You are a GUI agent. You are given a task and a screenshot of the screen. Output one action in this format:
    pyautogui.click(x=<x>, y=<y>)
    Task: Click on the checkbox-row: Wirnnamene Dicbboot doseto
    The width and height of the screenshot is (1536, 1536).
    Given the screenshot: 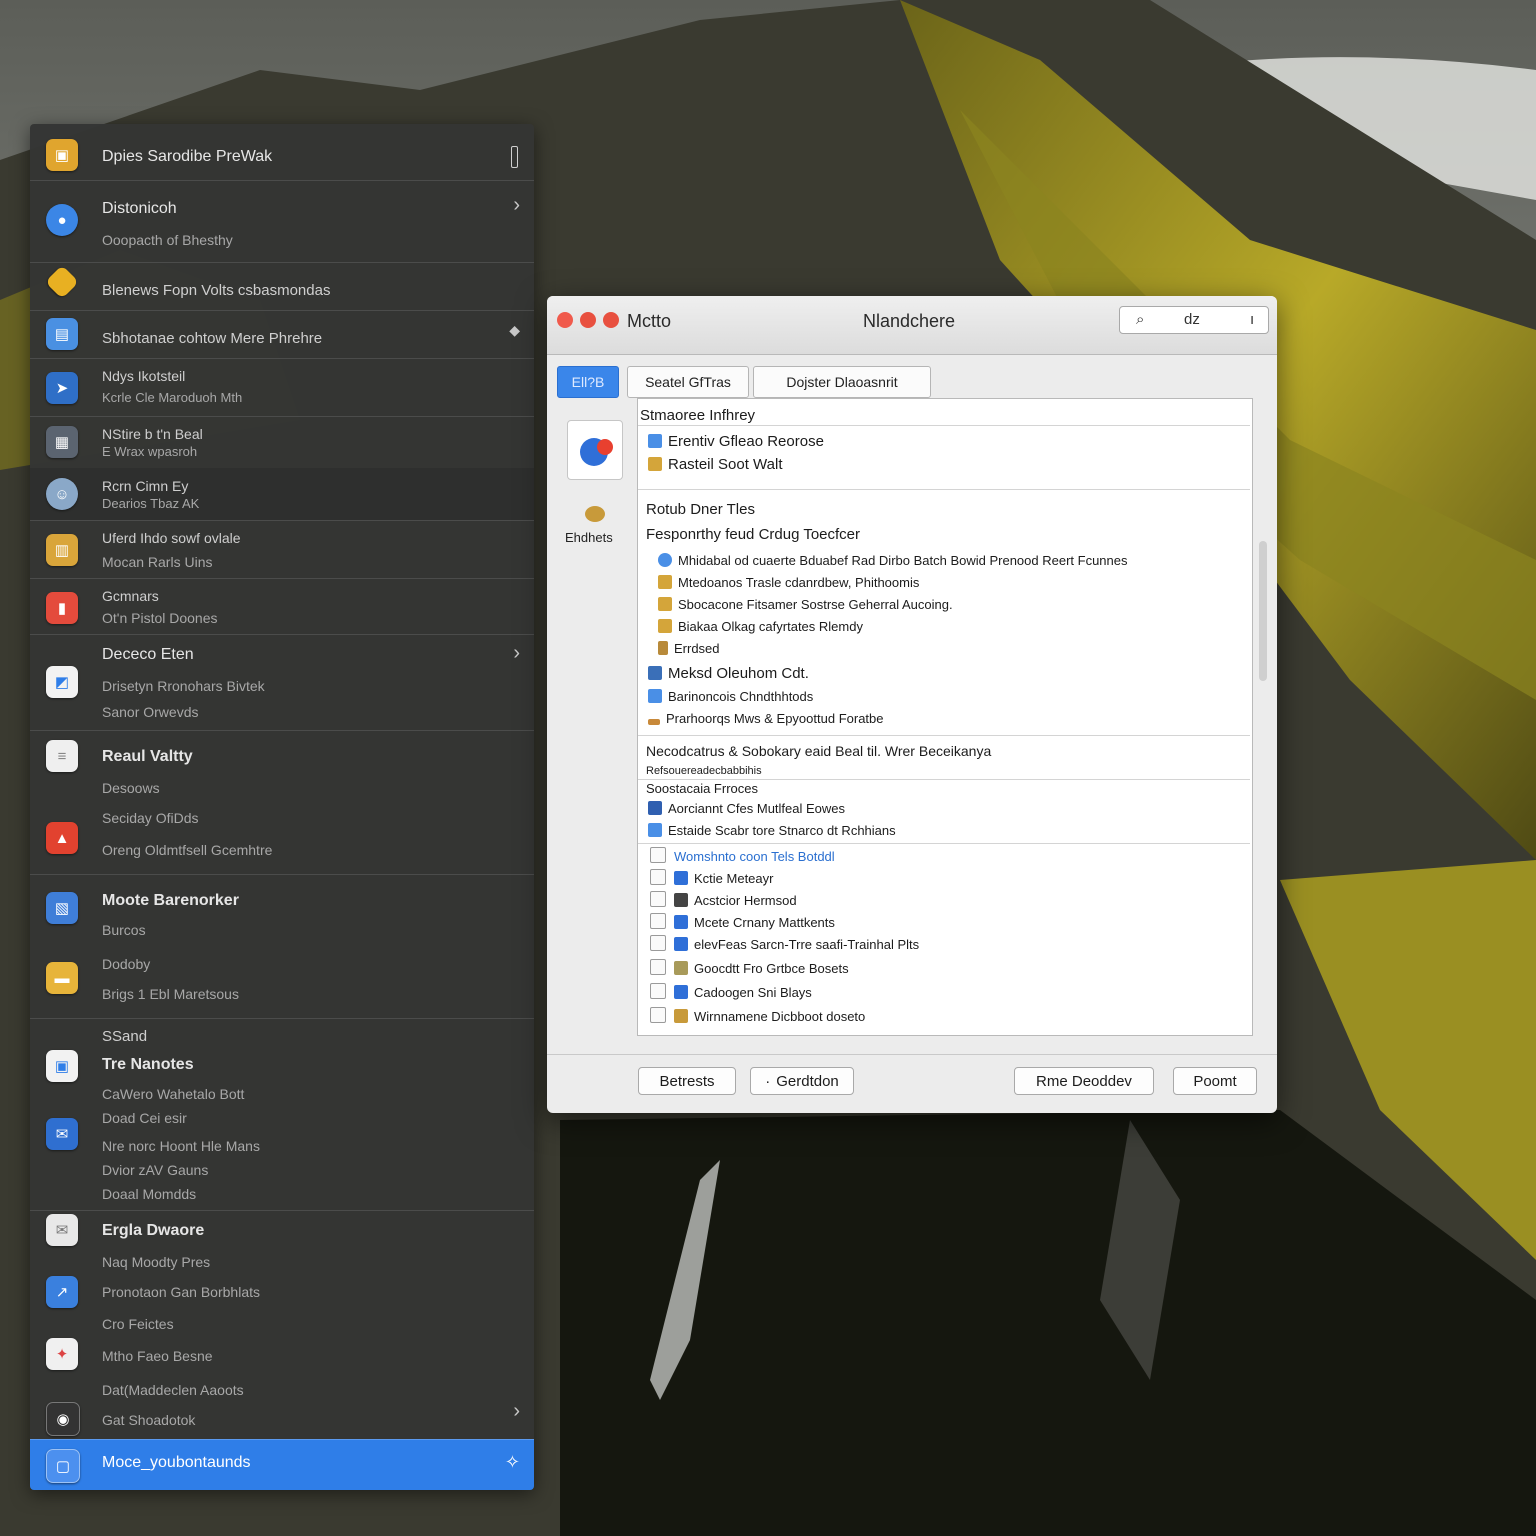 What is the action you would take?
    pyautogui.click(x=757, y=1015)
    